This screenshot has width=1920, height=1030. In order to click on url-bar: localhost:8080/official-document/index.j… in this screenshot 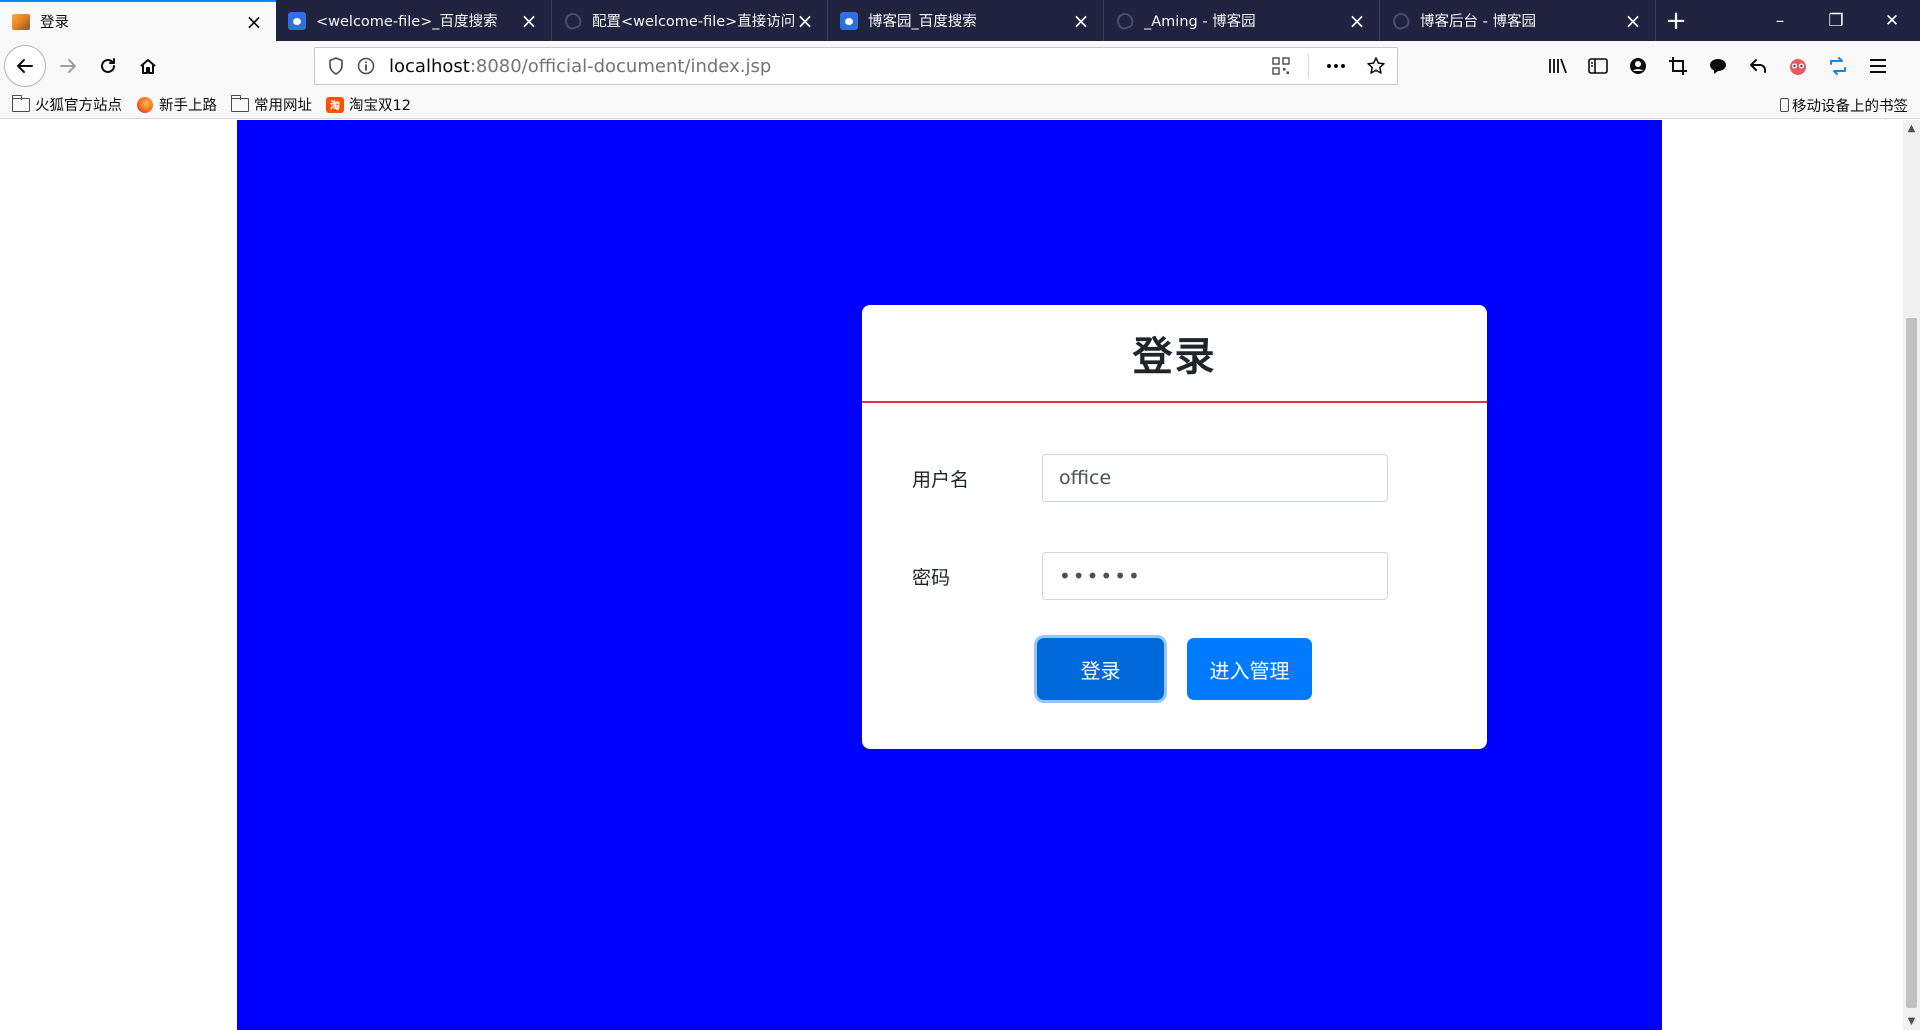, I will do `click(856, 66)`.